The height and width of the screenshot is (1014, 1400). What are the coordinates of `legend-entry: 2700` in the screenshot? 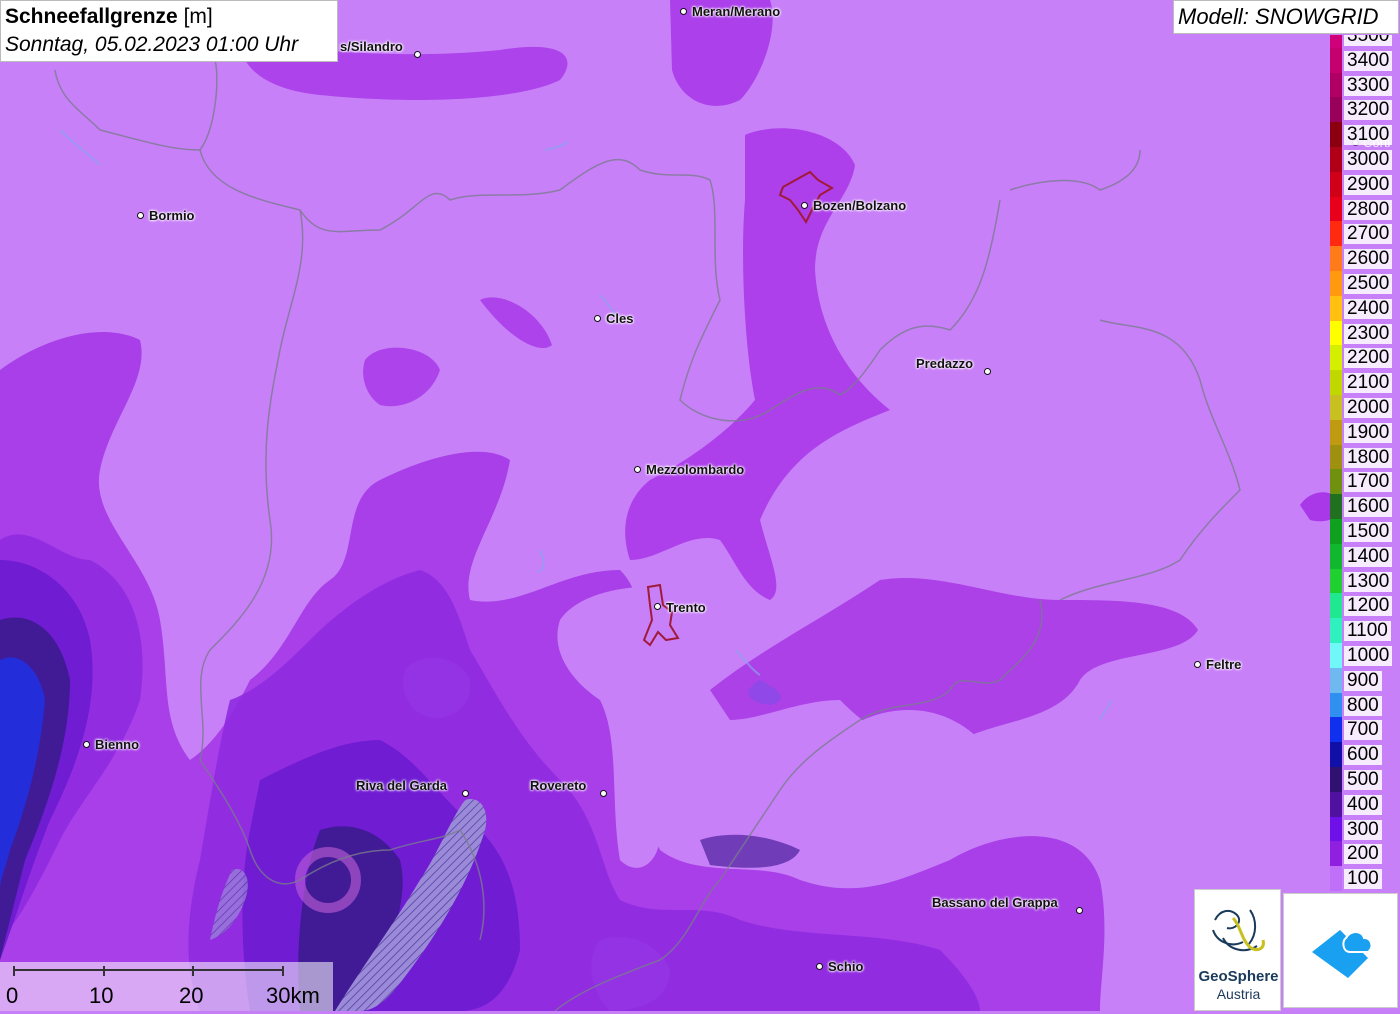 It's located at (1364, 234).